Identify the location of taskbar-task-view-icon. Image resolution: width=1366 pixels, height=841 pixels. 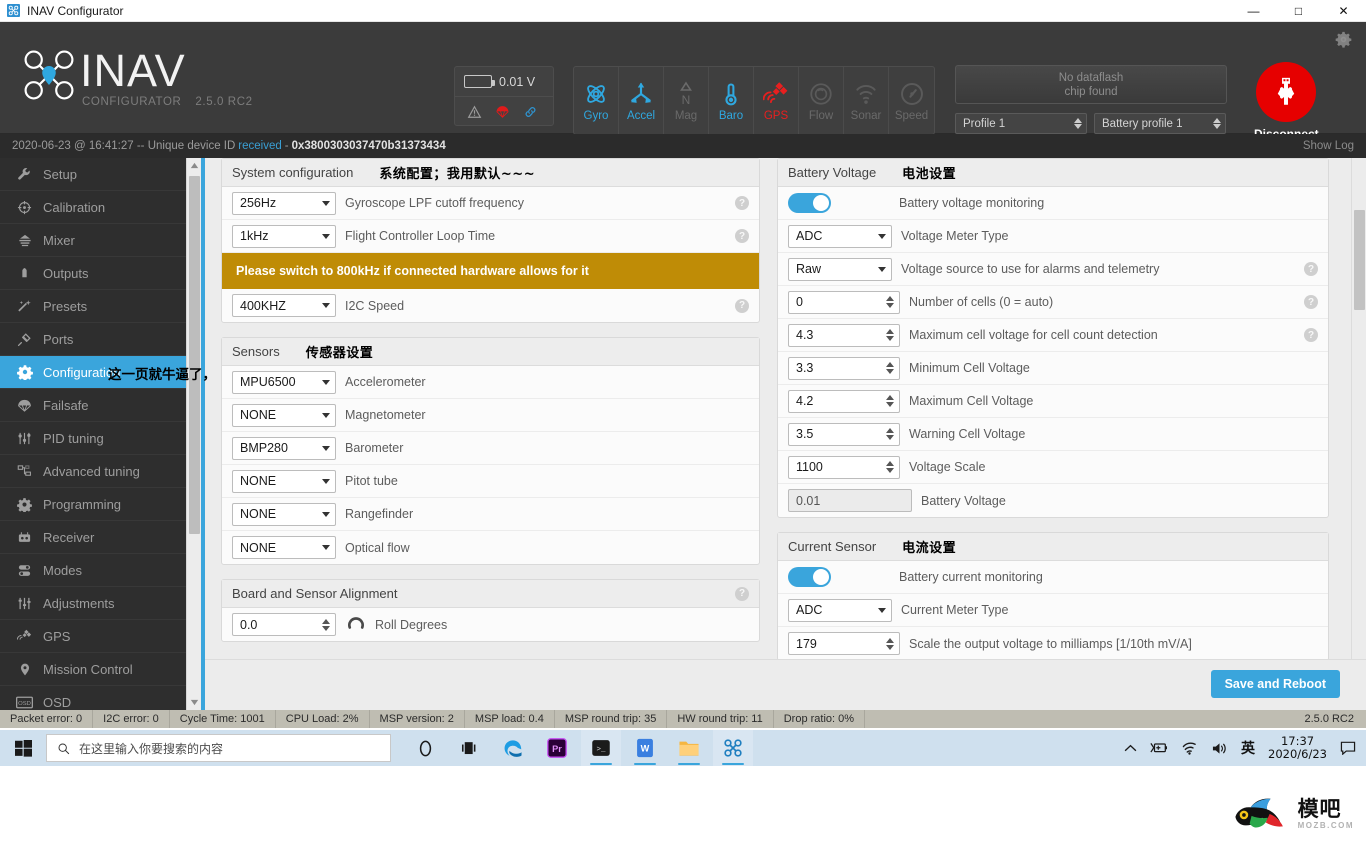
(469, 748).